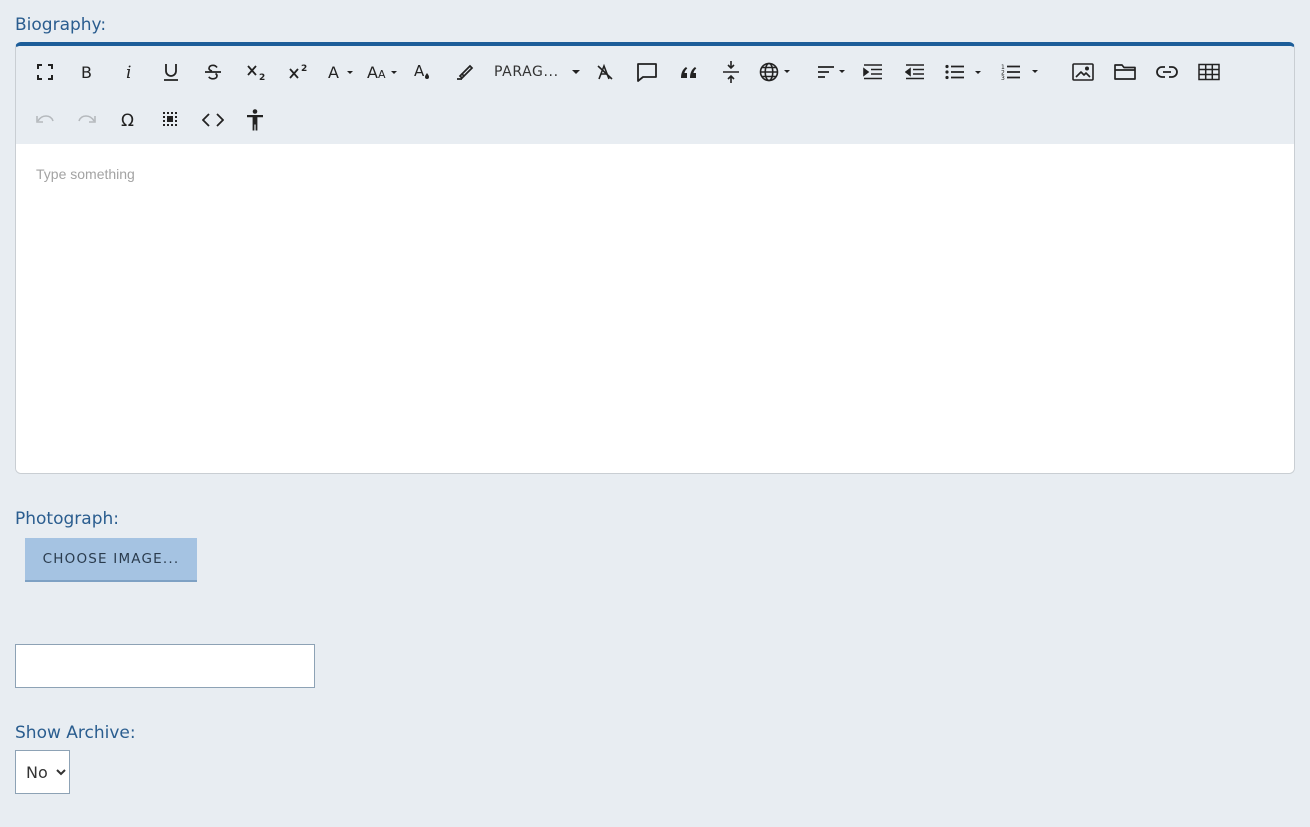  I want to click on comment-icon, so click(647, 72).